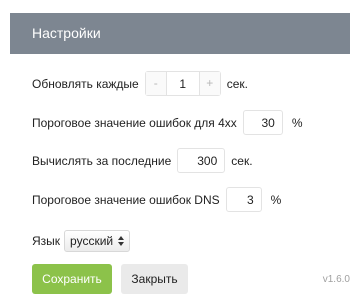 The height and width of the screenshot is (296, 362). I want to click on version-label: v1.6.0, so click(336, 279).